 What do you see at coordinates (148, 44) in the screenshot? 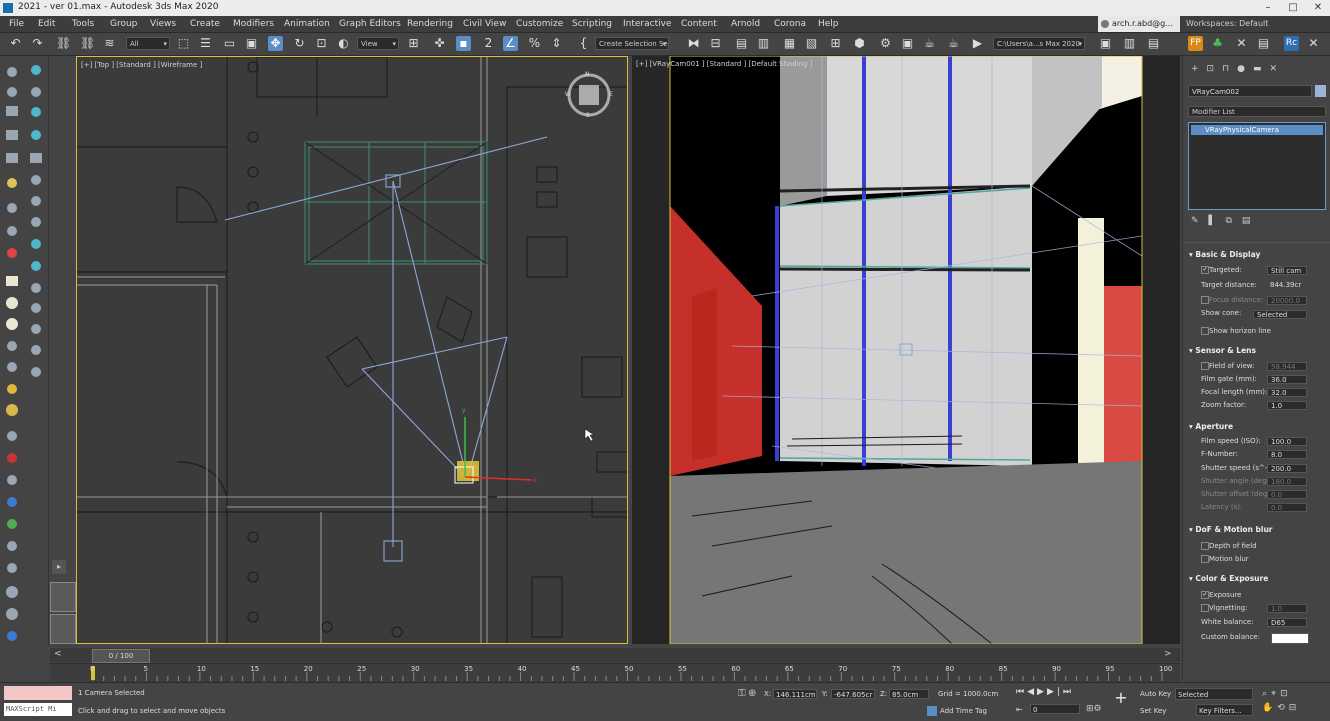
I see `selection-filter-dropdown: All` at bounding box center [148, 44].